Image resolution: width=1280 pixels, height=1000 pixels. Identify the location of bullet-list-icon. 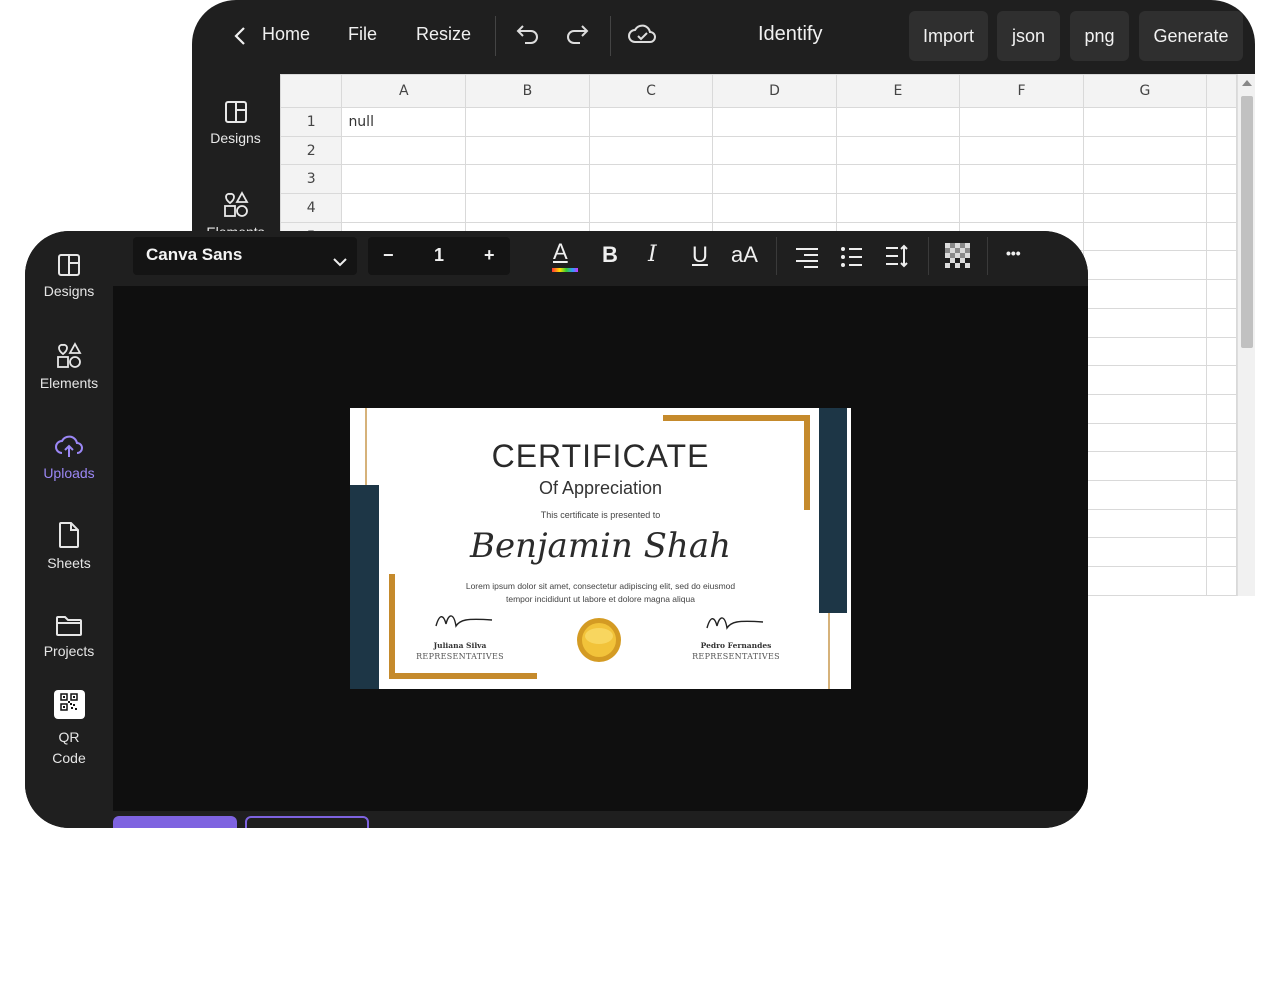
(852, 260).